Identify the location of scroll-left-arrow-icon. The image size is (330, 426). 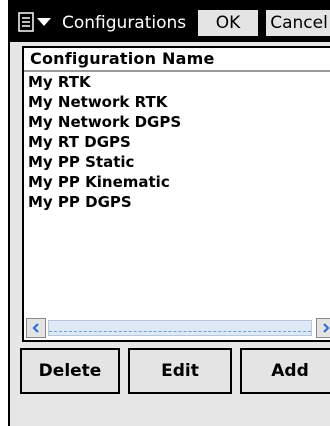
(35, 328).